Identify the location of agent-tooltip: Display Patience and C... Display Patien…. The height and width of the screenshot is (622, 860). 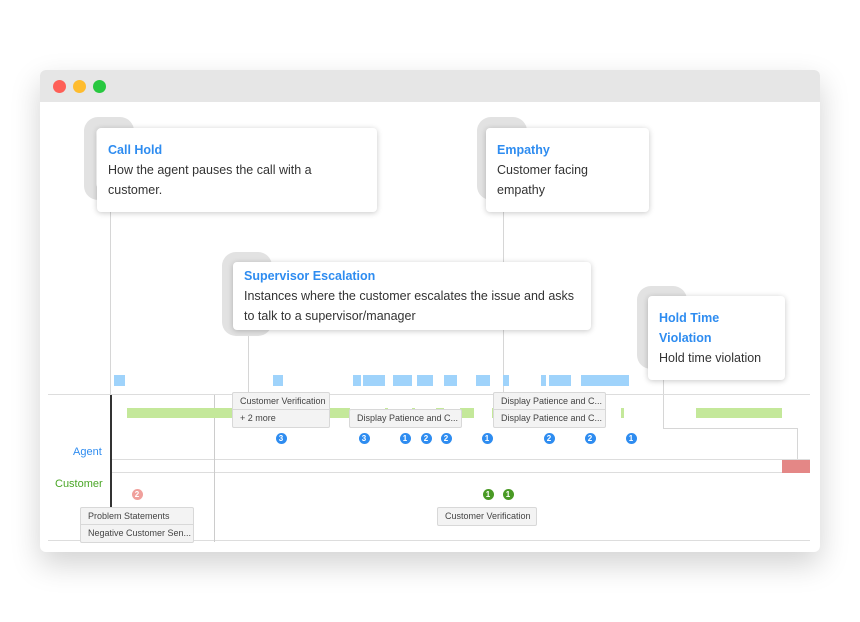
(549, 410).